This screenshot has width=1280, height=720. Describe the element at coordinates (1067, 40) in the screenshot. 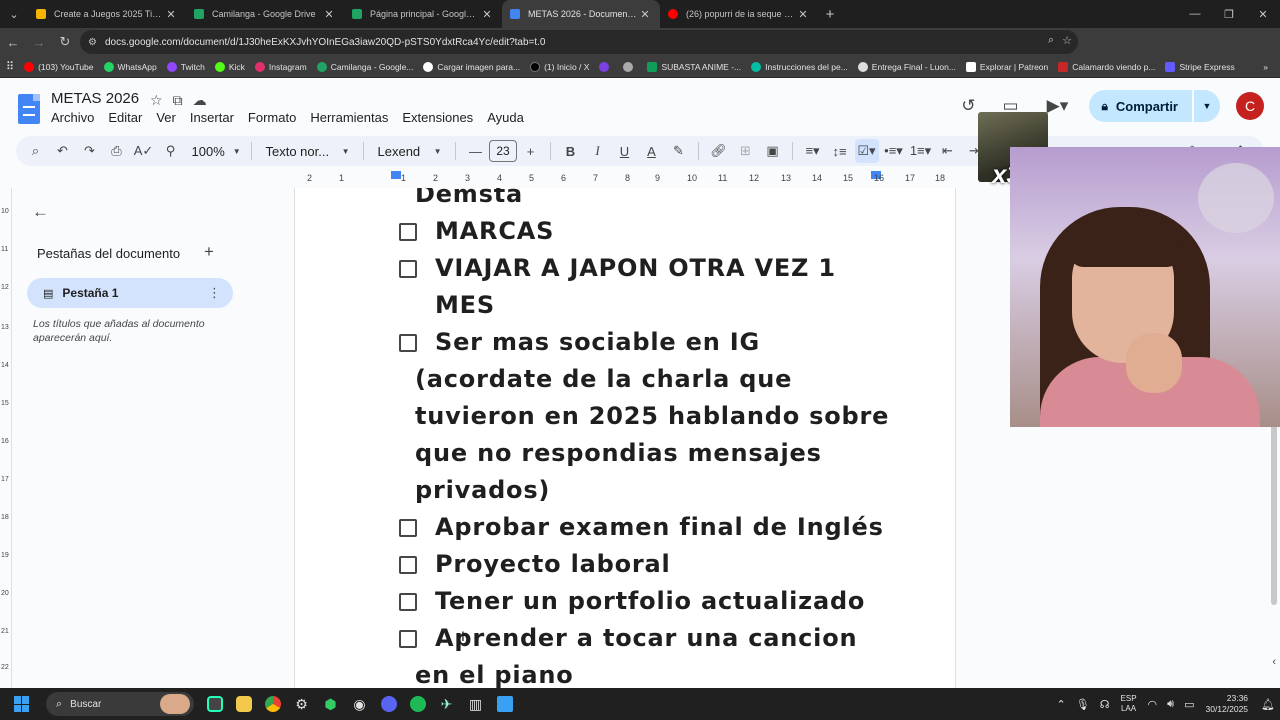

I see `bookmark-star-icon: ☆` at that location.